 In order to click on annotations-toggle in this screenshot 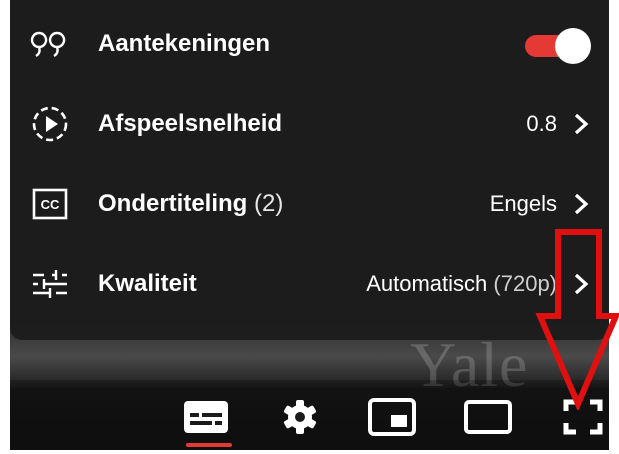, I will do `click(556, 46)`.